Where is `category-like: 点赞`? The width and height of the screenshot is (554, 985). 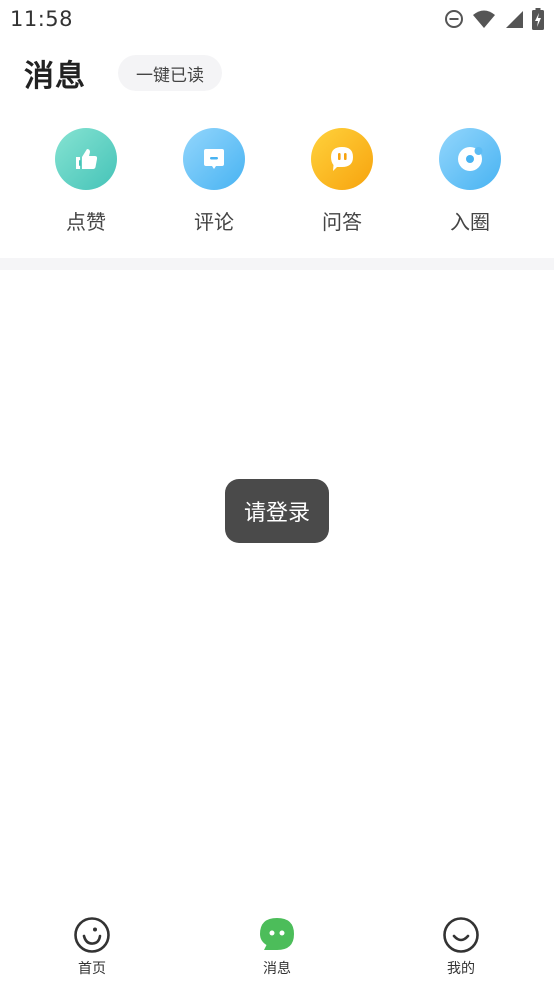
category-like: 点赞 is located at coordinates (86, 181).